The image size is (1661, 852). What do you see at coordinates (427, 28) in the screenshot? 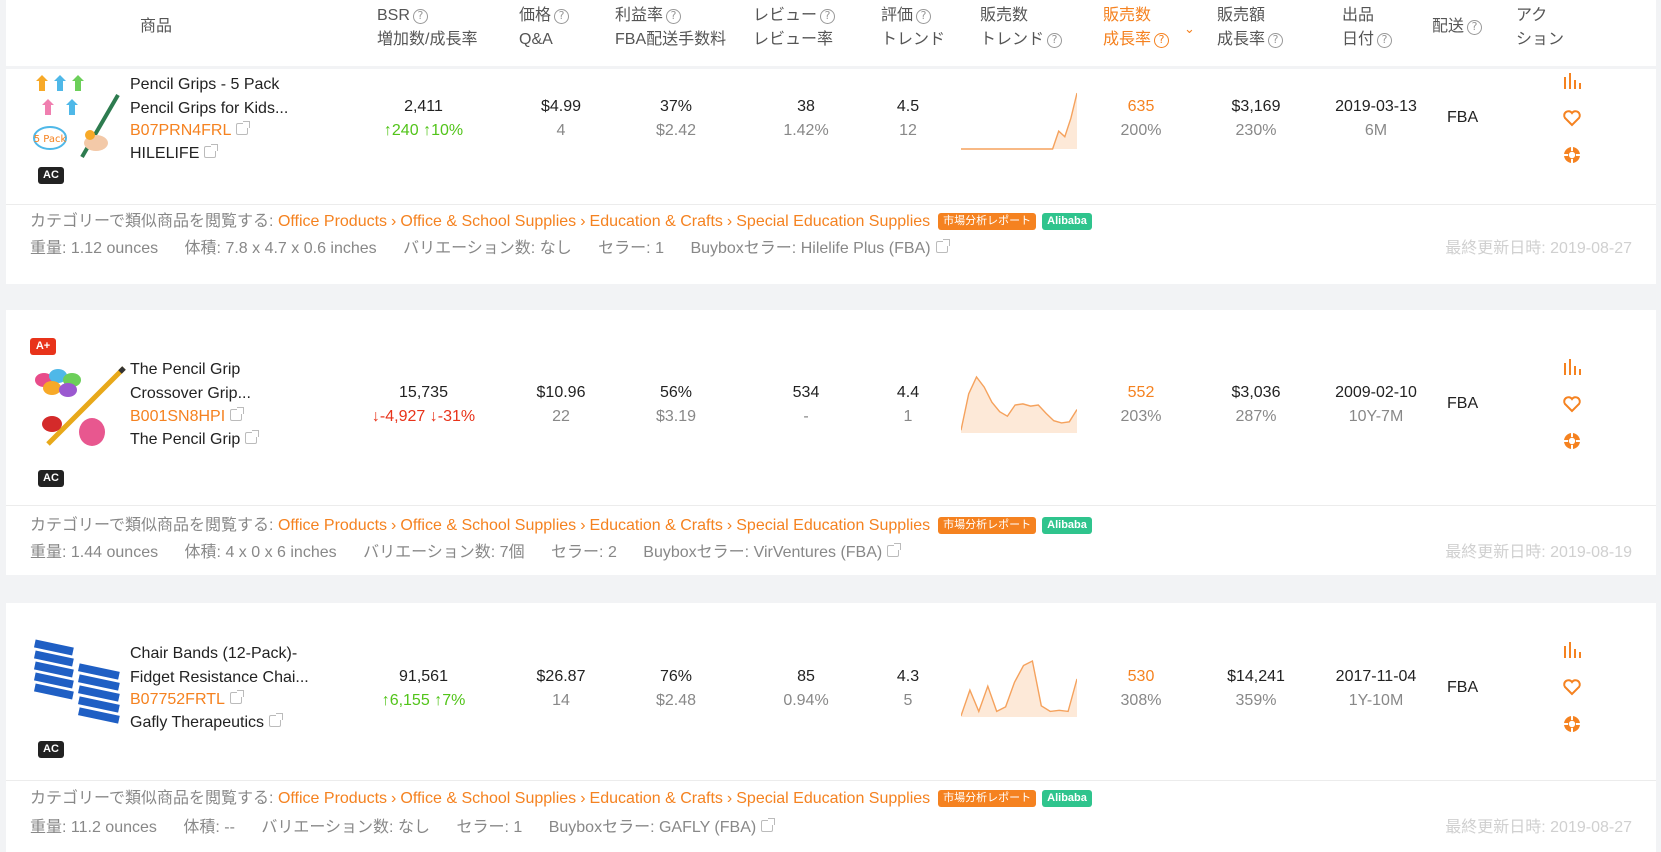
I see `header-bsr: BSR? 増加数/成長率` at bounding box center [427, 28].